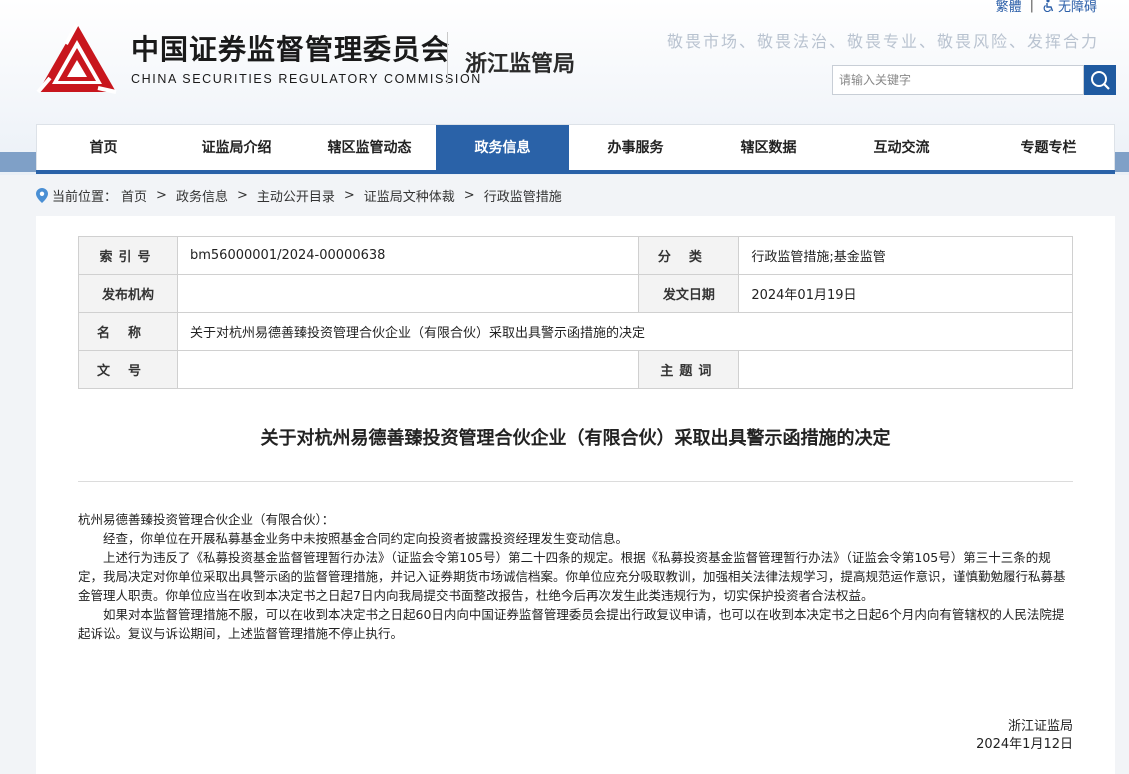 This screenshot has height=774, width=1129. What do you see at coordinates (575, 438) in the screenshot?
I see `document-title: 关于对杭州易德善臻投资管理合伙企业（有限合伙）采取出具警示函措施的决定` at bounding box center [575, 438].